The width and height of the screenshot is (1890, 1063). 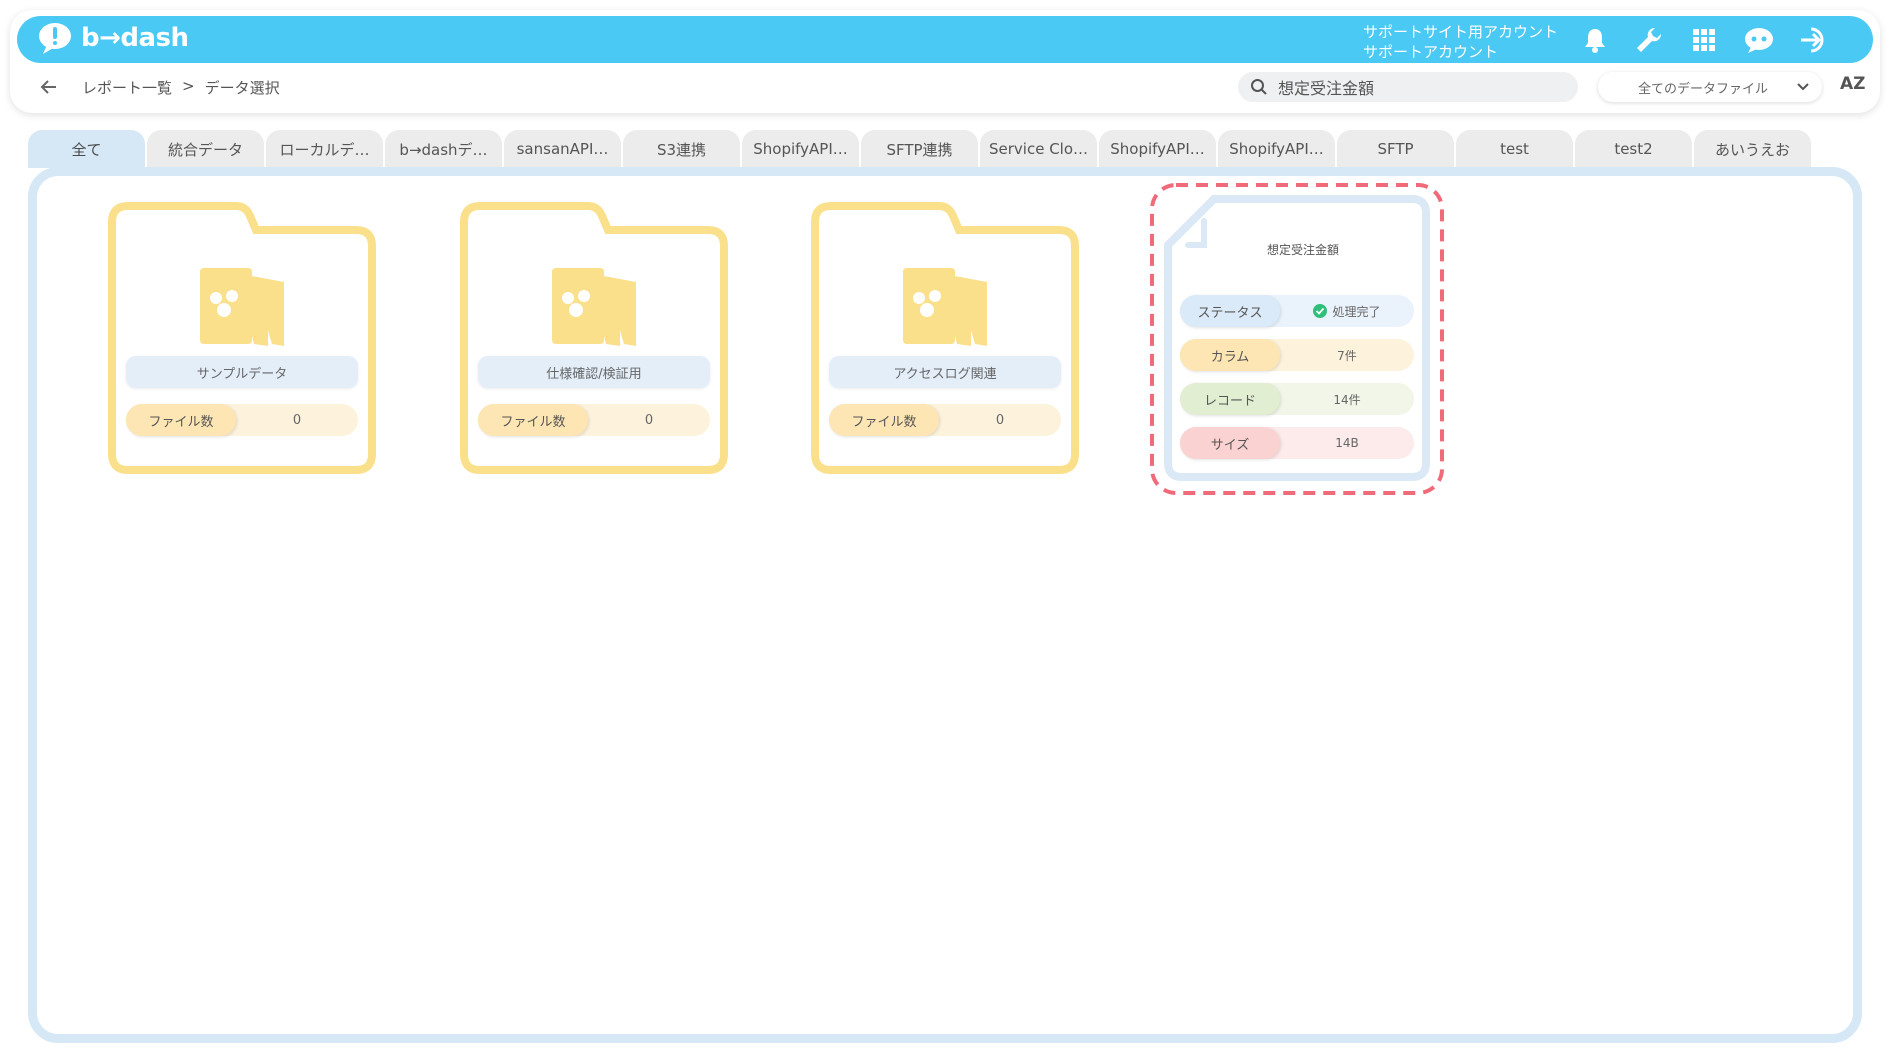 I want to click on record-row: レコード 14件, so click(x=1297, y=399).